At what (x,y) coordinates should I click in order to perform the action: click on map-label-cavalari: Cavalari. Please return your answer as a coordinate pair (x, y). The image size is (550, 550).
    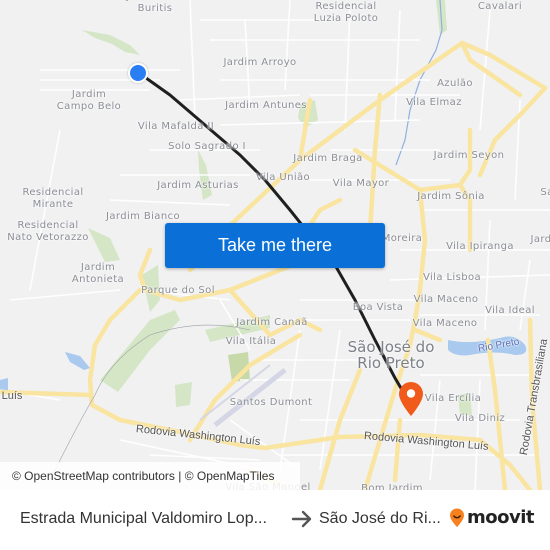
    Looking at the image, I should click on (500, 6).